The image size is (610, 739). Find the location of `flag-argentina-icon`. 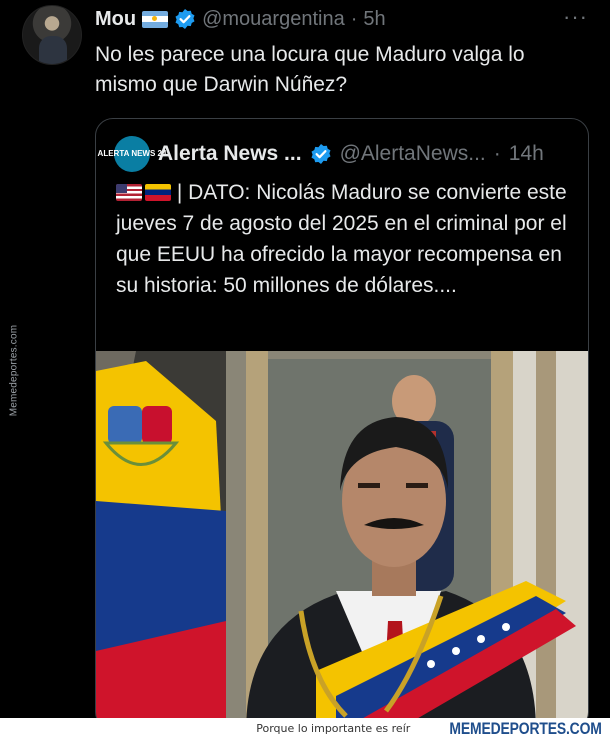

flag-argentina-icon is located at coordinates (155, 19).